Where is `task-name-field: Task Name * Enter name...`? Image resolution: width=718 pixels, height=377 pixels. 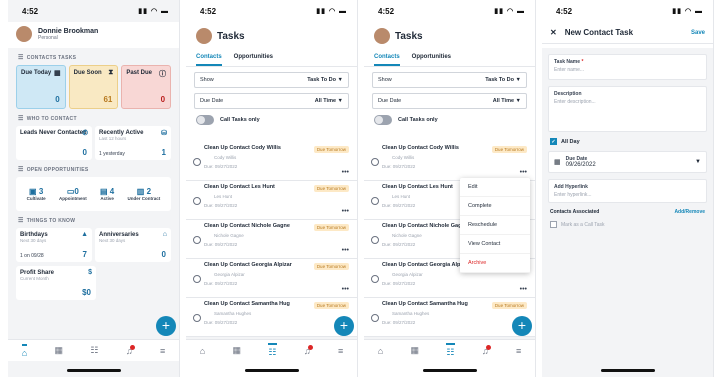 task-name-field: Task Name * Enter name... is located at coordinates (627, 67).